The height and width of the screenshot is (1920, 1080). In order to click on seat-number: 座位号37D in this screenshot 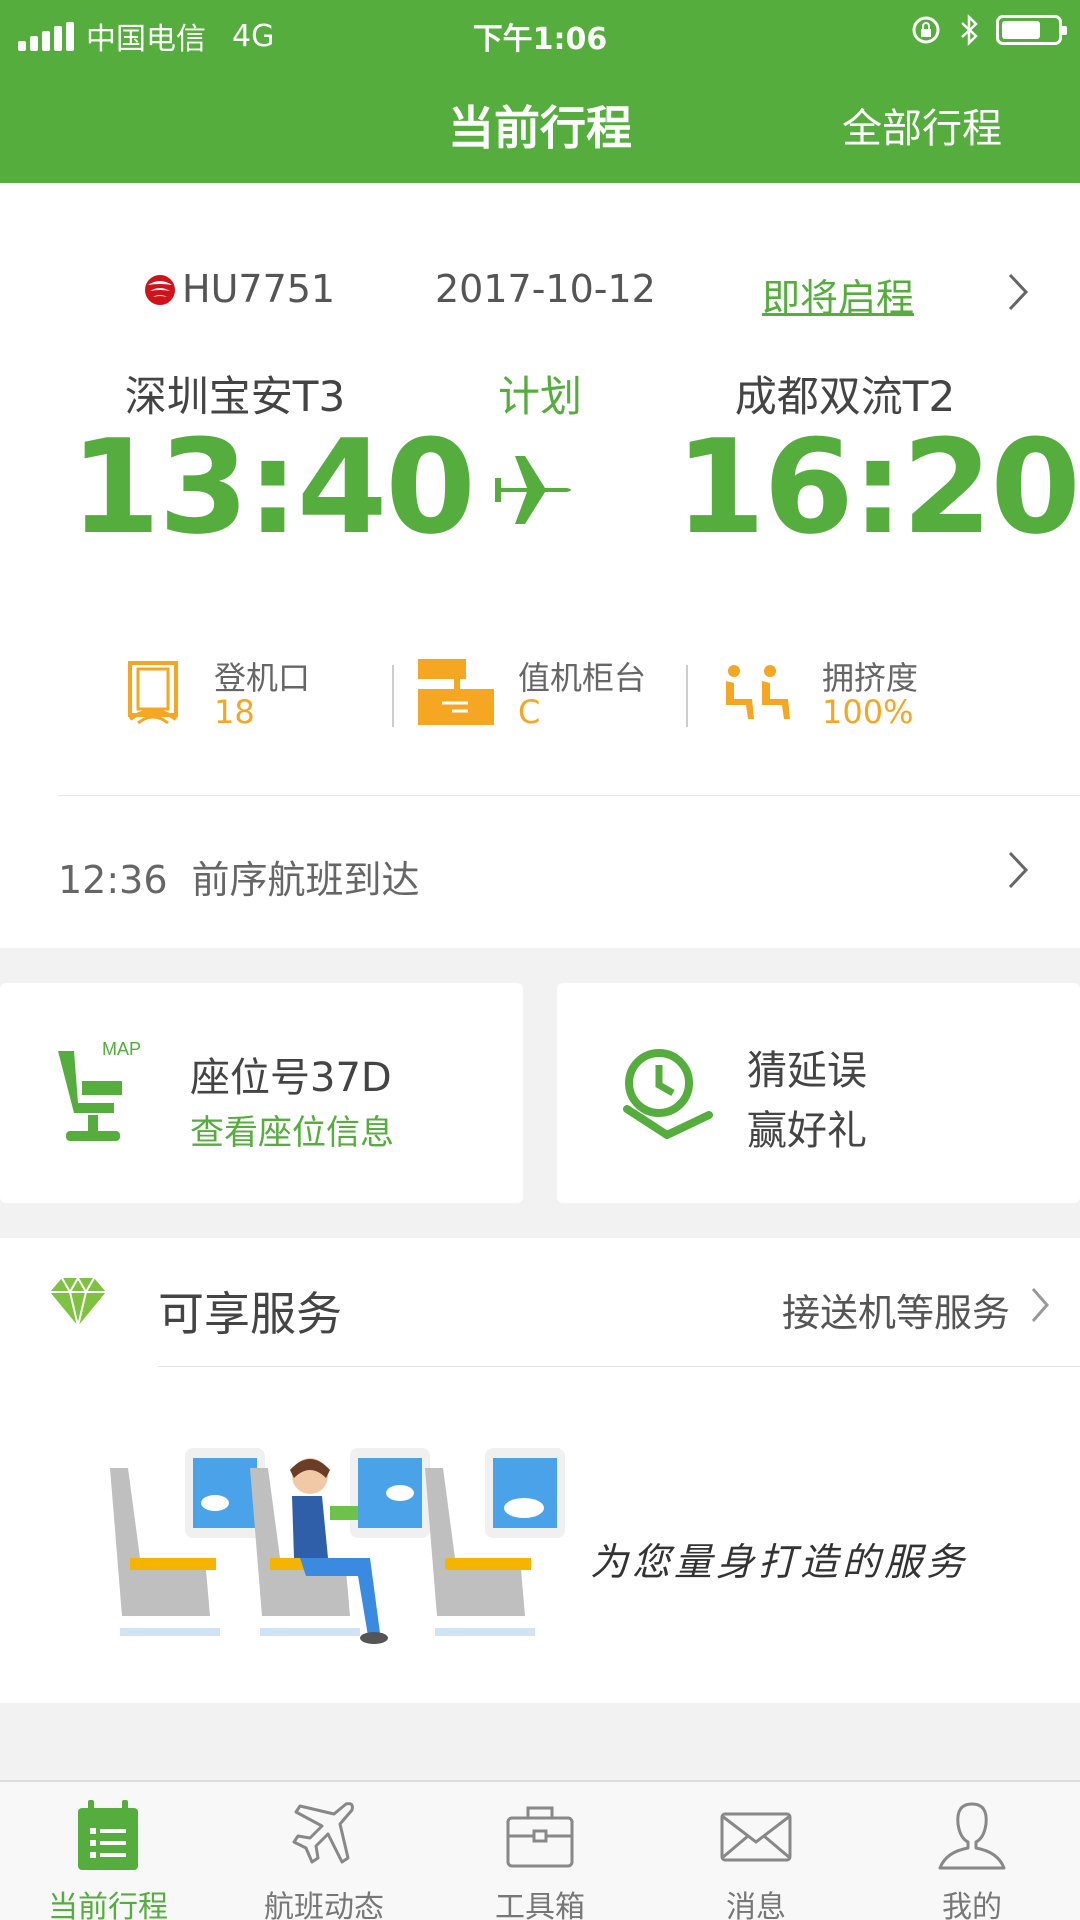, I will do `click(291, 1078)`.